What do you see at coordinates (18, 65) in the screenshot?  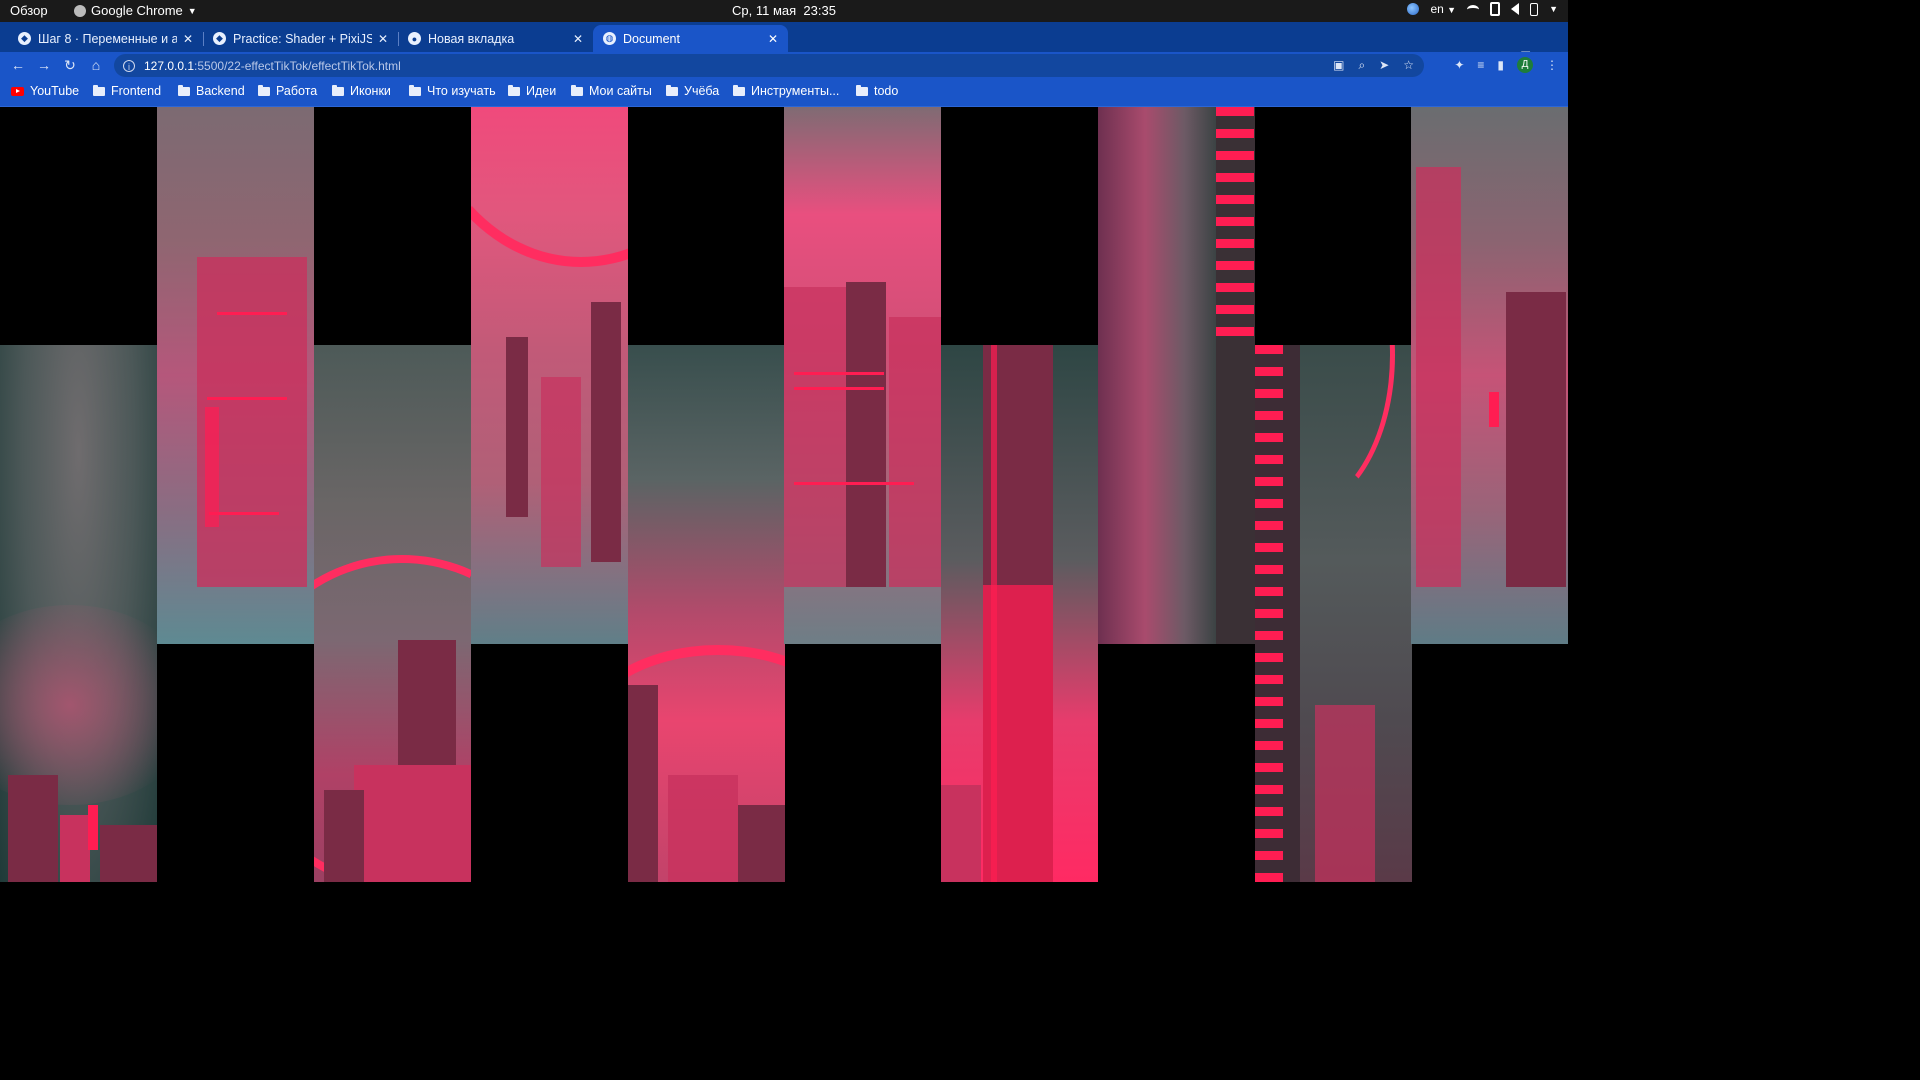 I see `back-arrow-icon: ←` at bounding box center [18, 65].